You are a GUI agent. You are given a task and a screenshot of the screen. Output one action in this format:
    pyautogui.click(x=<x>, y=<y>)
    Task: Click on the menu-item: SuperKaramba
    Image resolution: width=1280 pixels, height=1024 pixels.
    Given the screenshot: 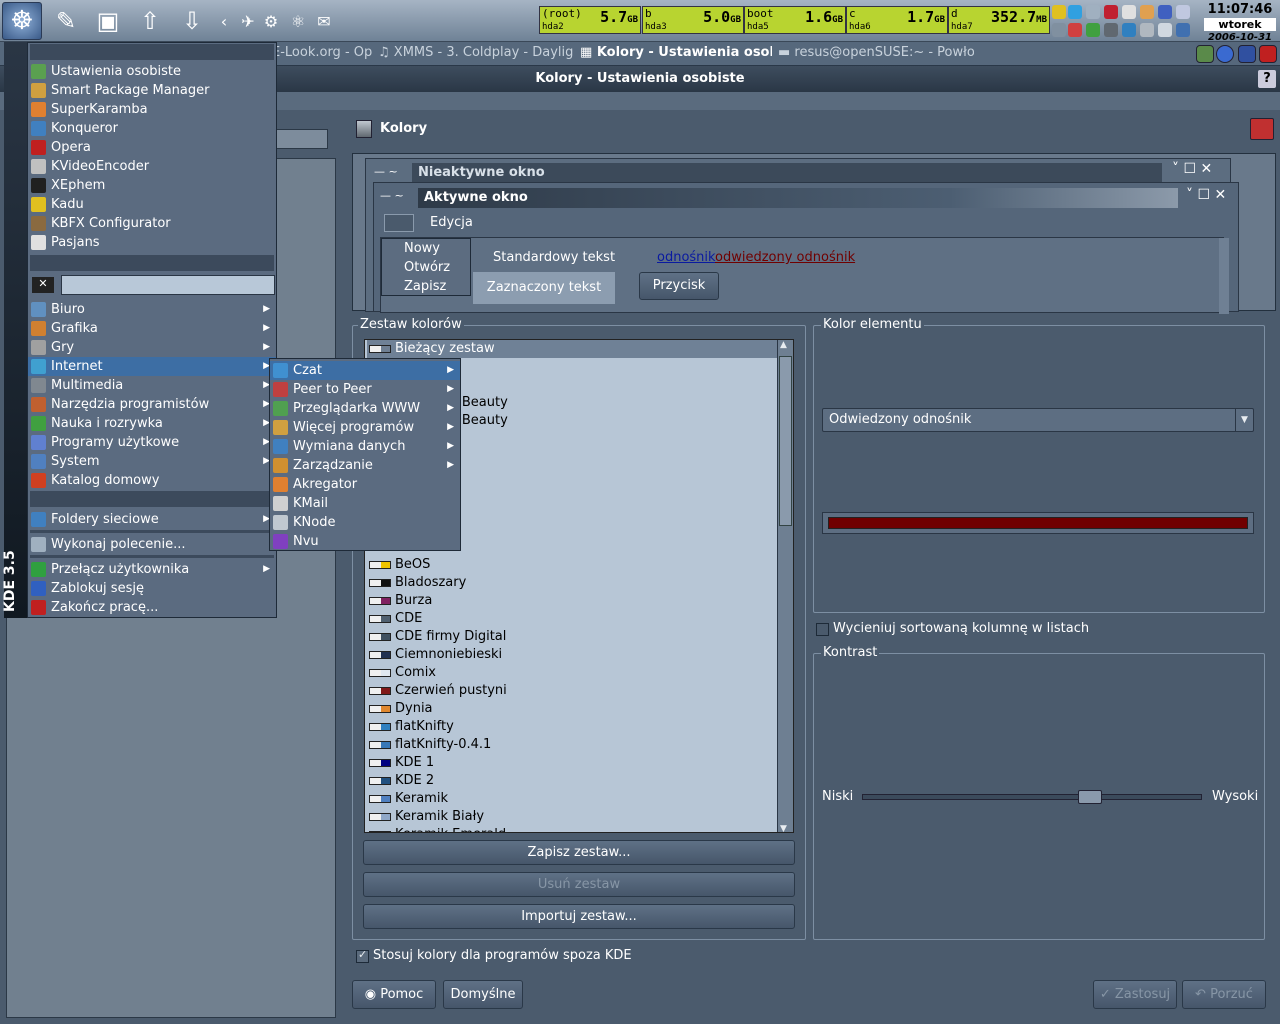 What is the action you would take?
    pyautogui.click(x=152, y=109)
    